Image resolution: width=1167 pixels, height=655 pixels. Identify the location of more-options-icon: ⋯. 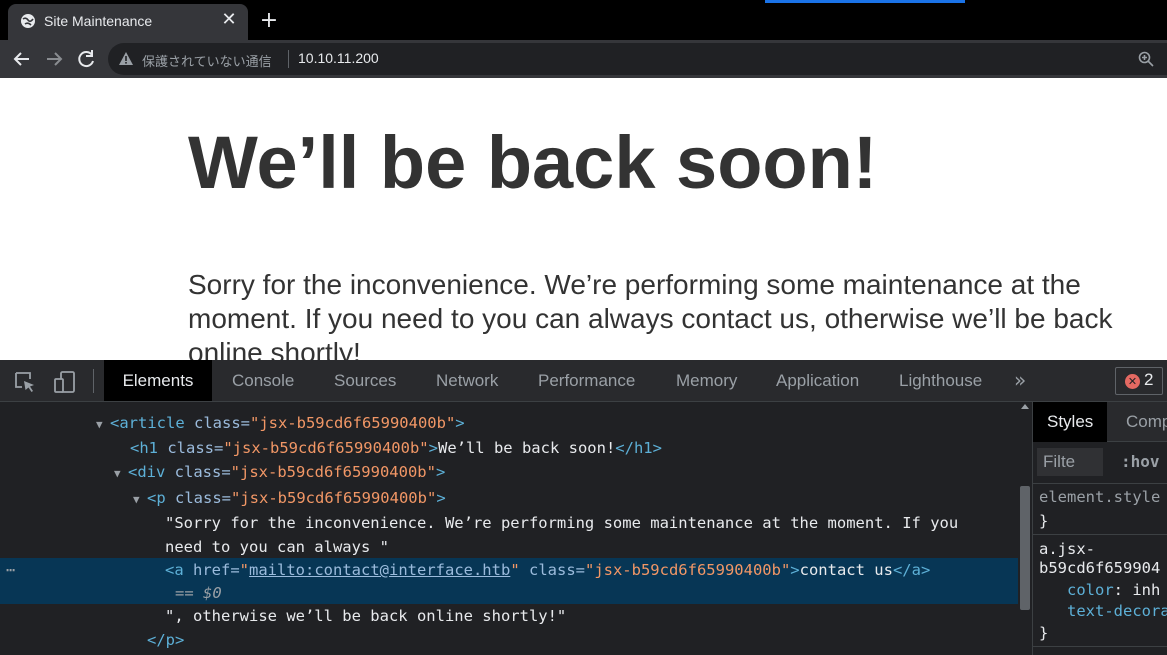
(10, 570).